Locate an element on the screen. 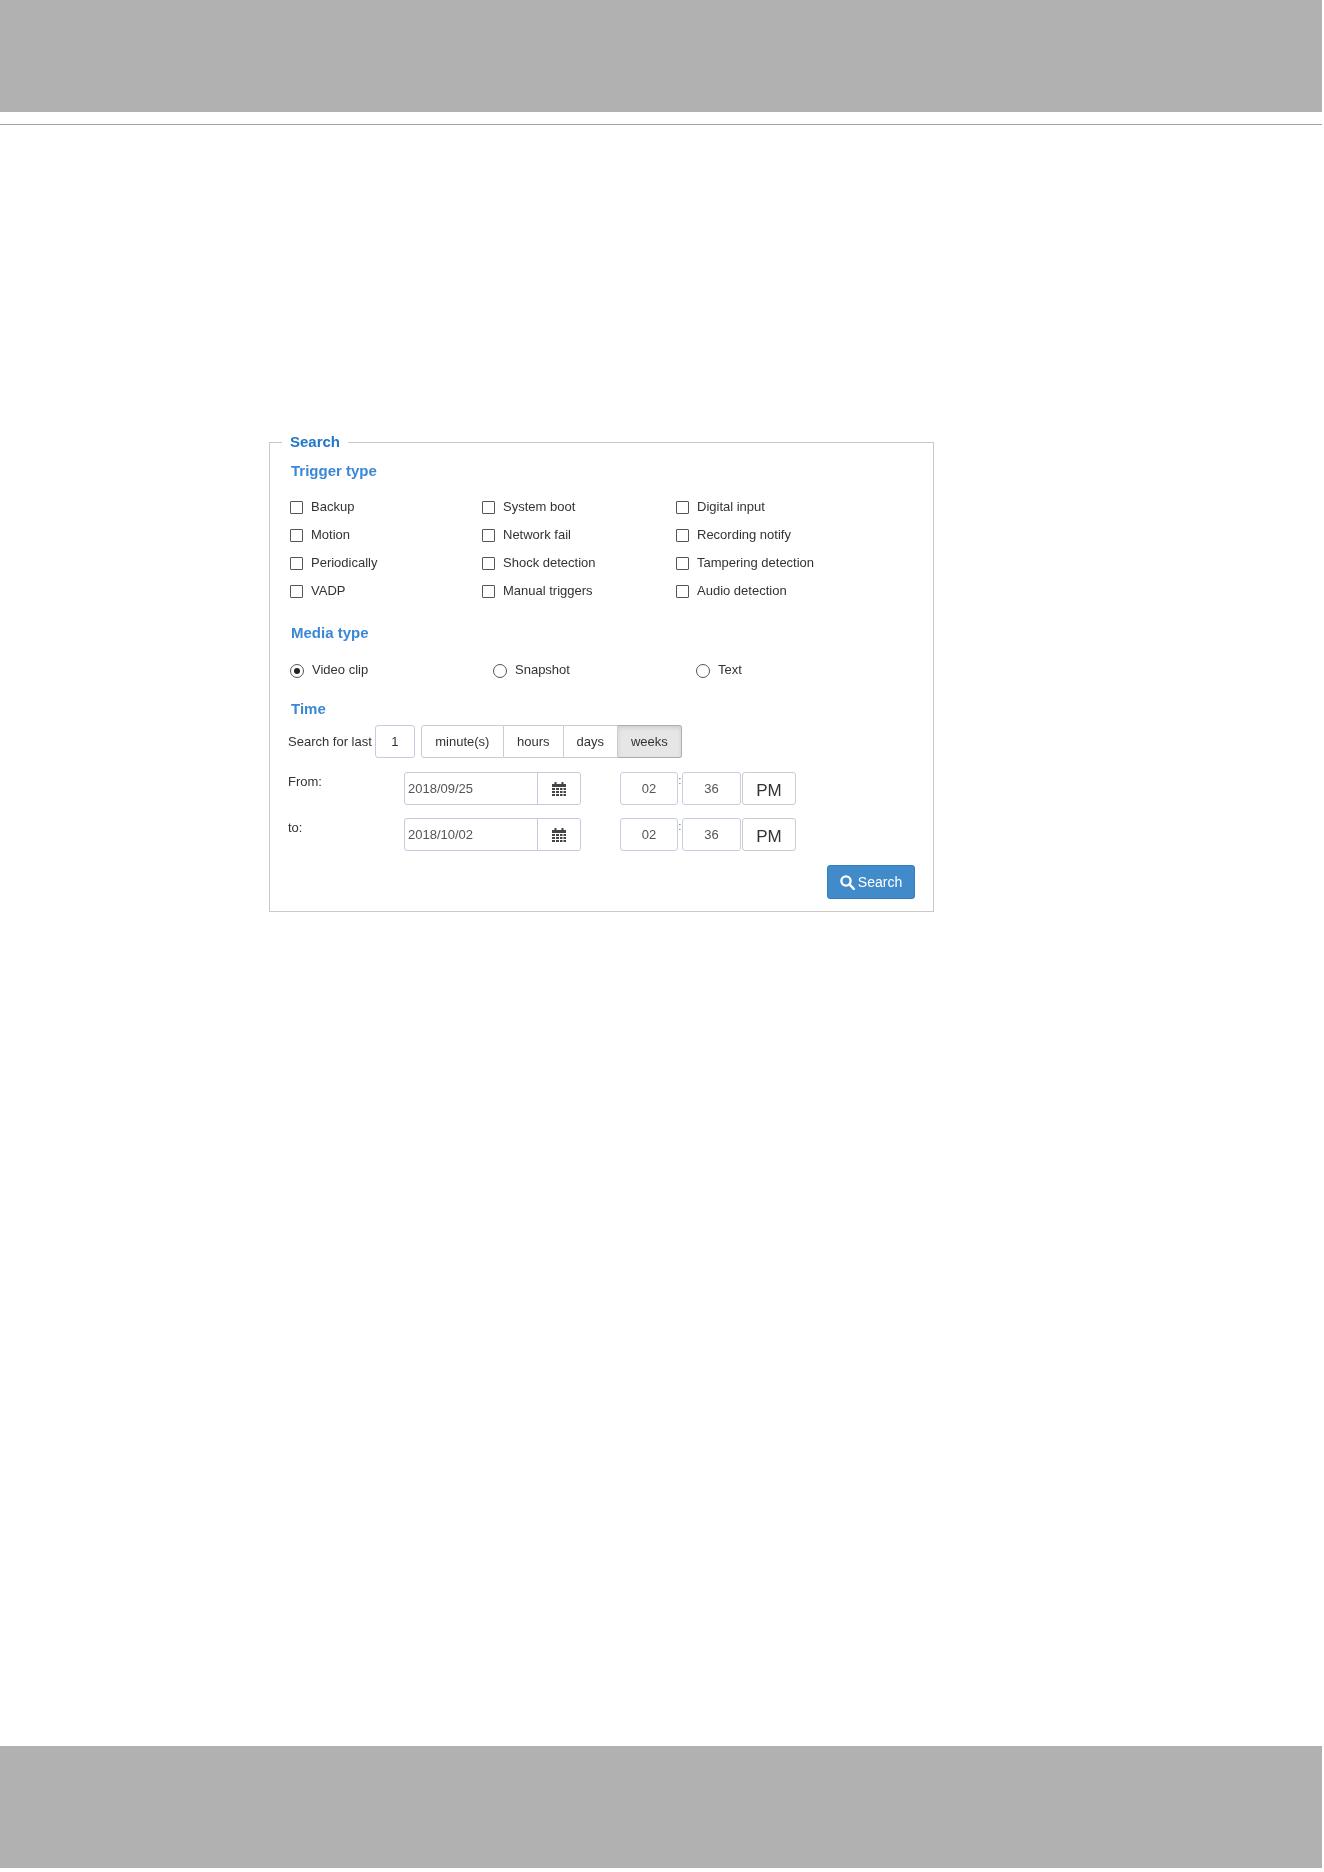  range-label: From: is located at coordinates (305, 782).